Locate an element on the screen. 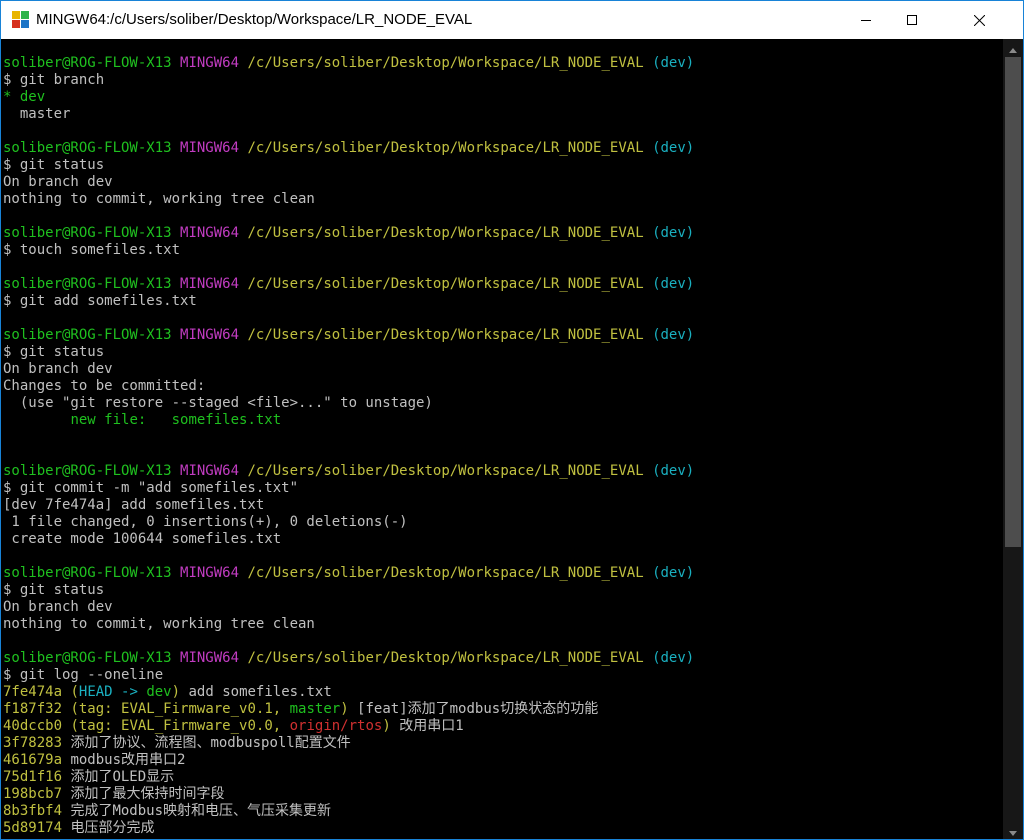 This screenshot has width=1024, height=840. terminal-text: 40dccb0 is located at coordinates (33, 726).